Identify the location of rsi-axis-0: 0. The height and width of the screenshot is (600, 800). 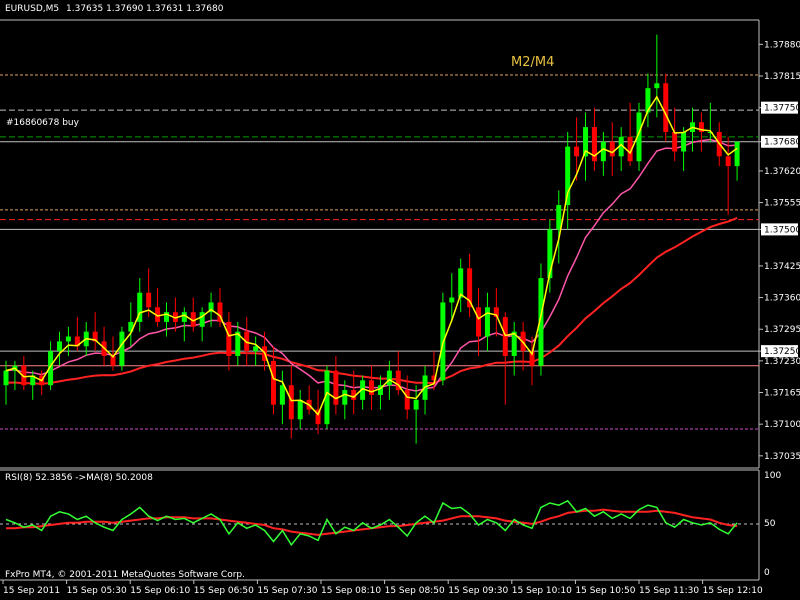
(767, 573).